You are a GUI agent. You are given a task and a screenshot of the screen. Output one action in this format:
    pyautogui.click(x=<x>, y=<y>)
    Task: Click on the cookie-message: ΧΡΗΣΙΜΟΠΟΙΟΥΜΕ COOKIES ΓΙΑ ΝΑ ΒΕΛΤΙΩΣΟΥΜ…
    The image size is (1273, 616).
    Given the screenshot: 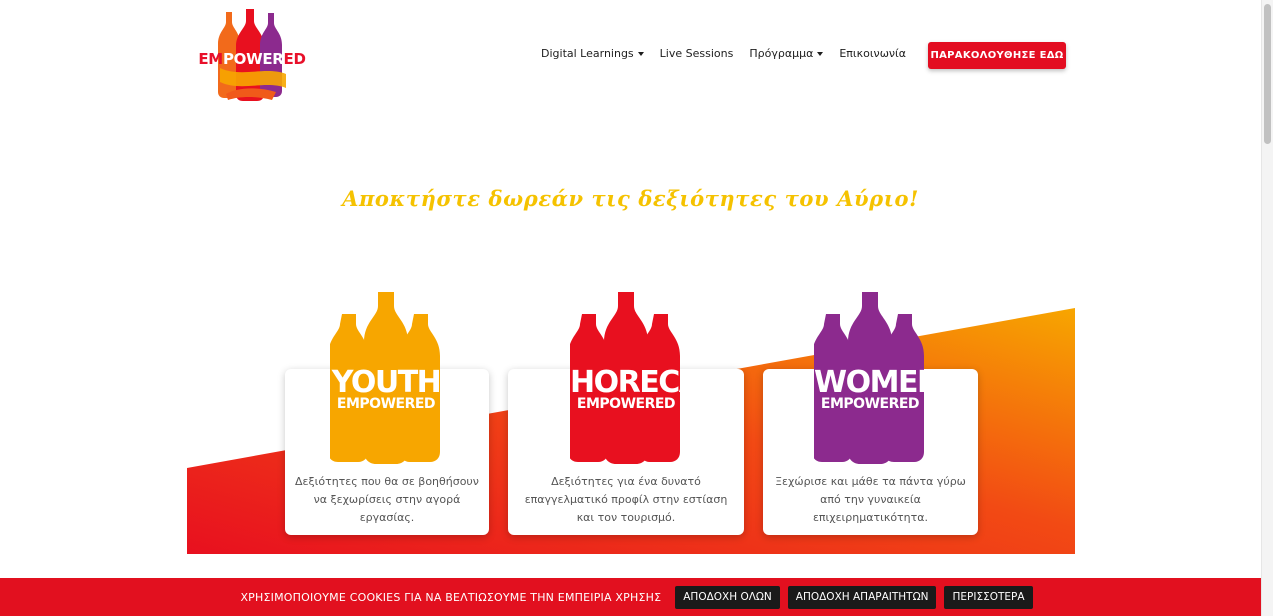 What is the action you would take?
    pyautogui.click(x=451, y=597)
    